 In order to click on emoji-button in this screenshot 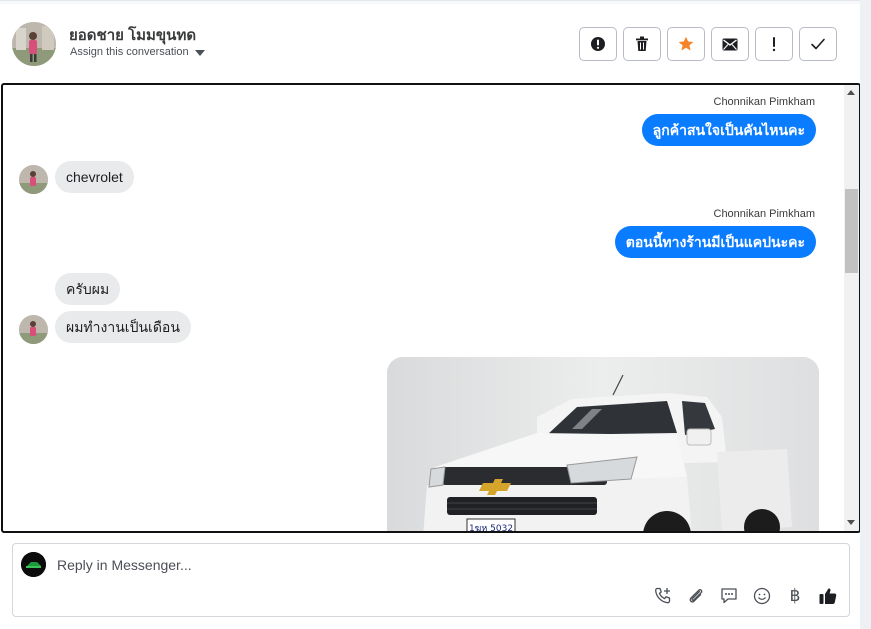, I will do `click(762, 596)`.